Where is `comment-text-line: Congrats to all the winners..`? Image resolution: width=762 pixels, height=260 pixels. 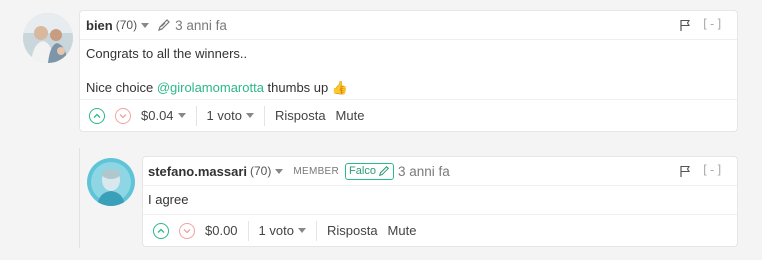 comment-text-line: Congrats to all the winners.. is located at coordinates (167, 53).